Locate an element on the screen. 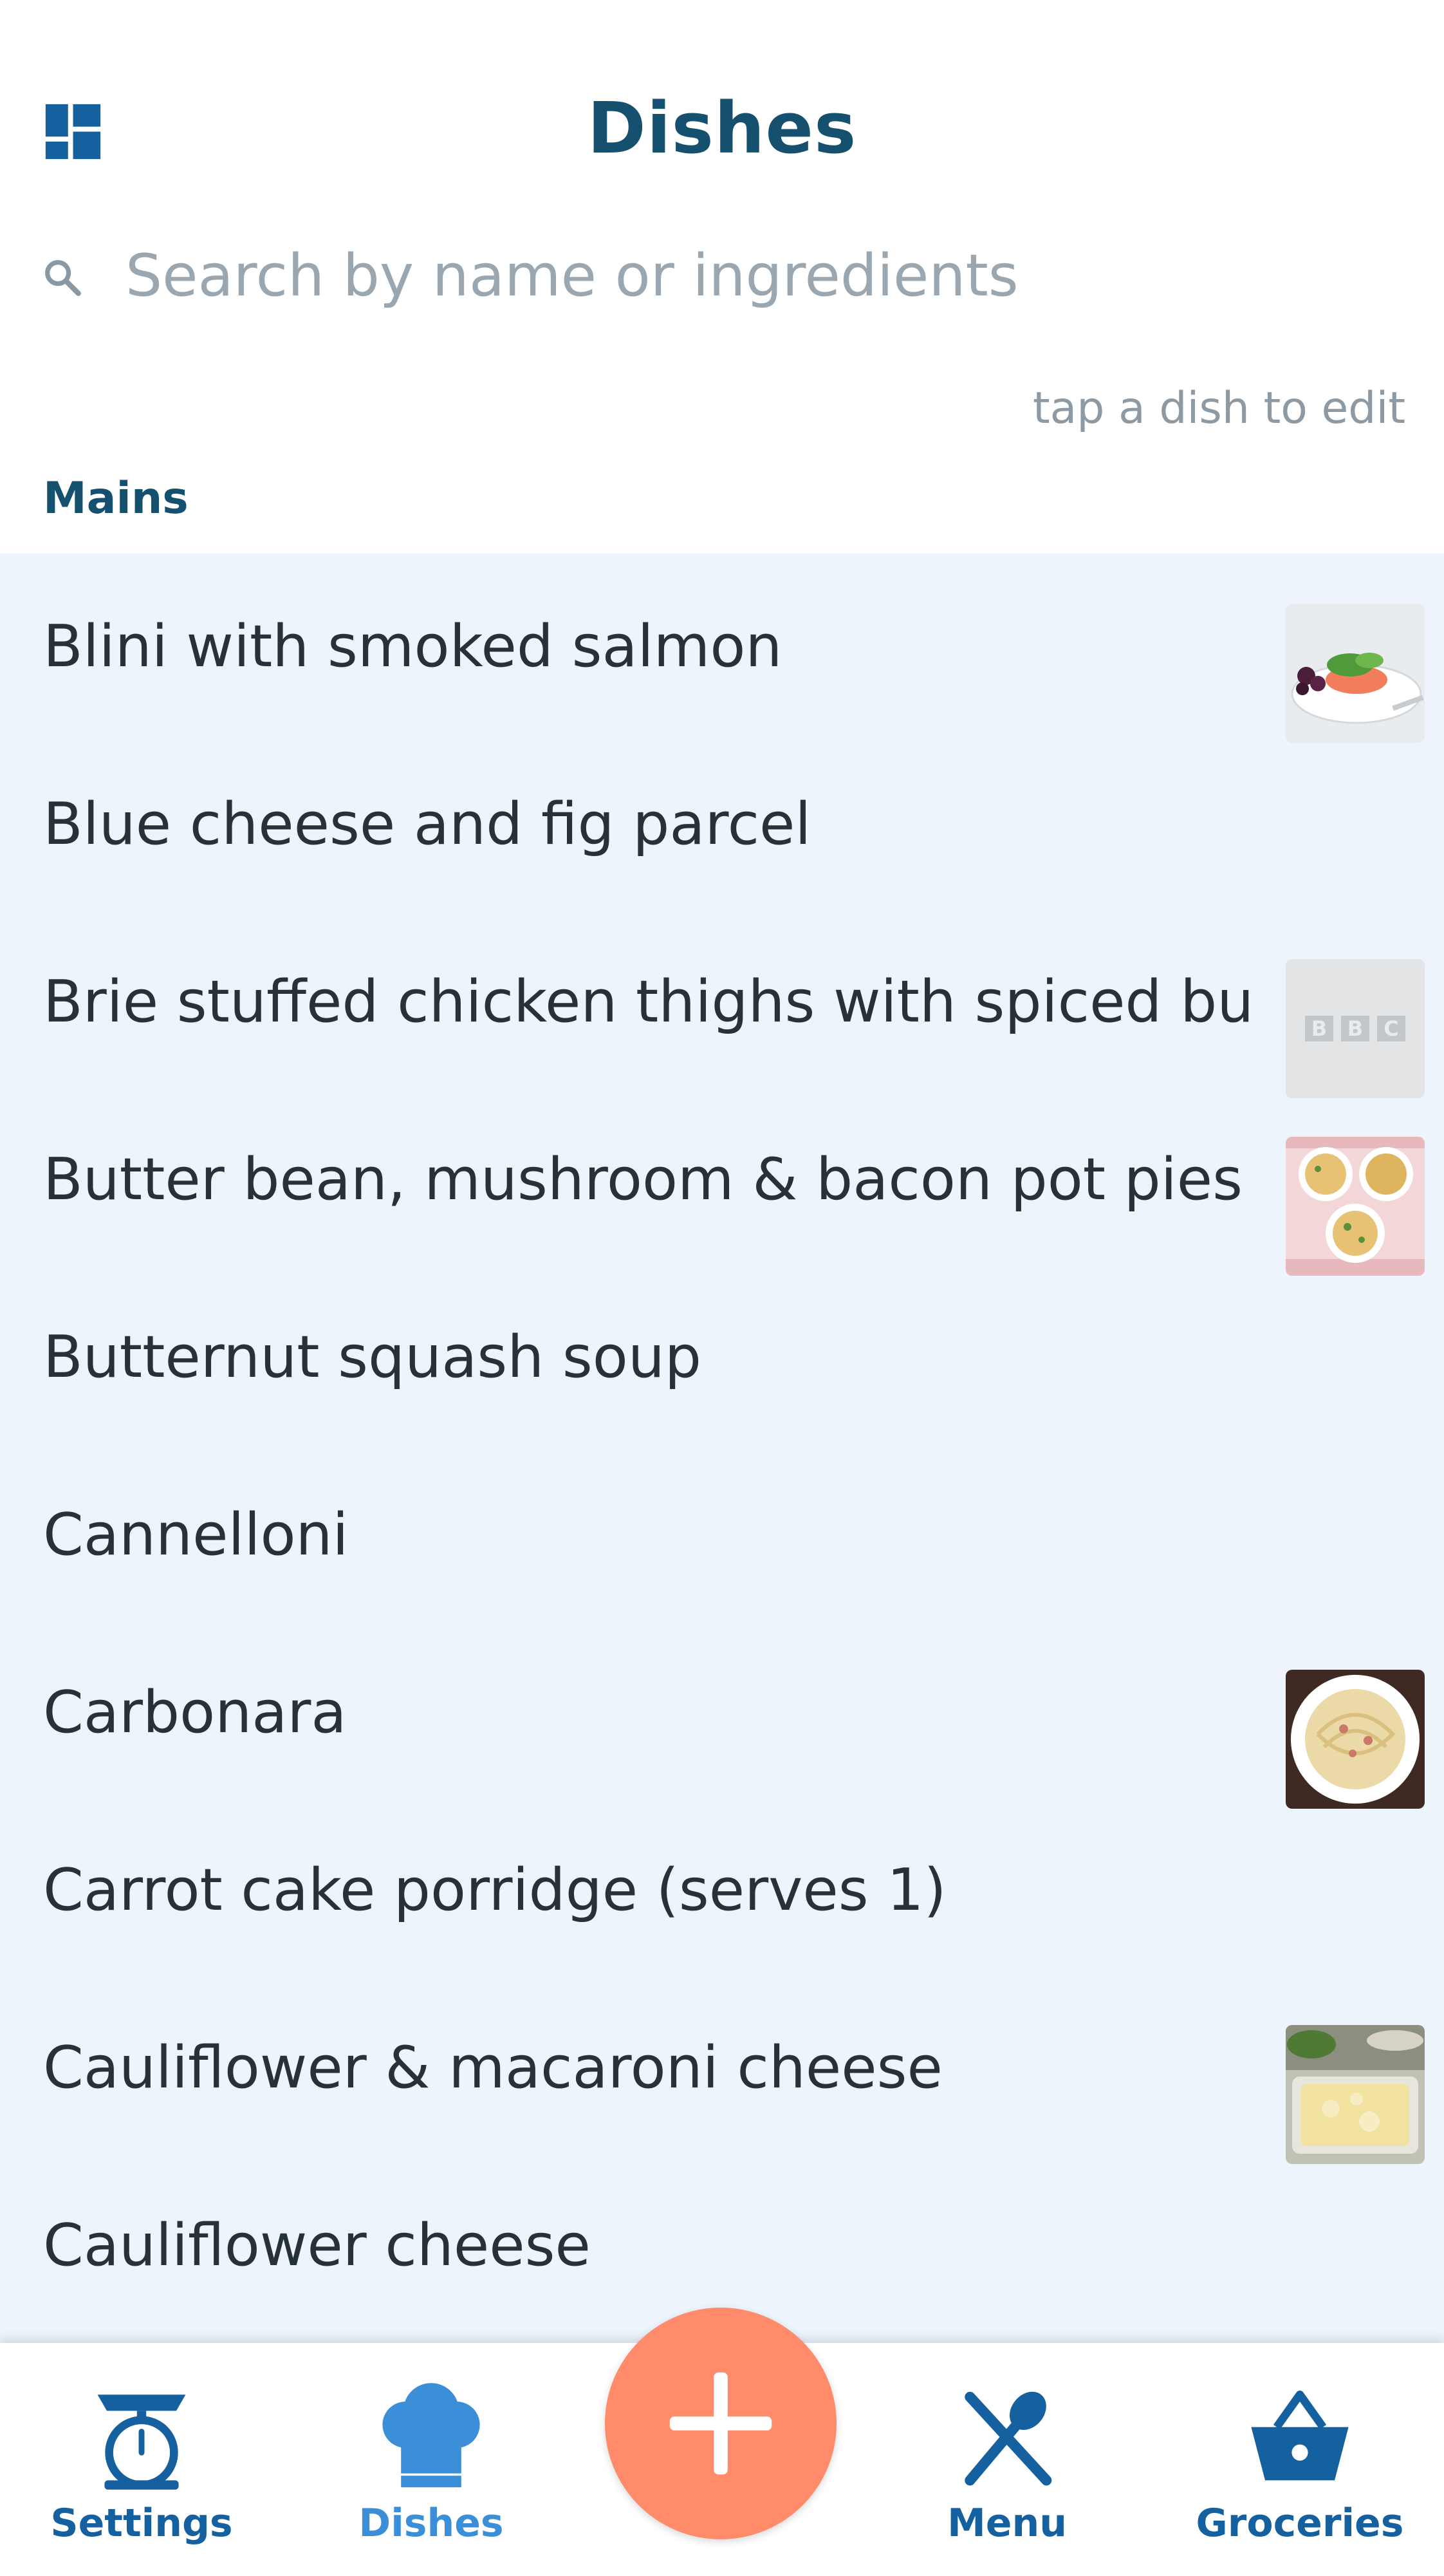 This screenshot has width=1444, height=2576. dish-row: Butter bean, mushroom & bacon pot pies is located at coordinates (722, 1181).